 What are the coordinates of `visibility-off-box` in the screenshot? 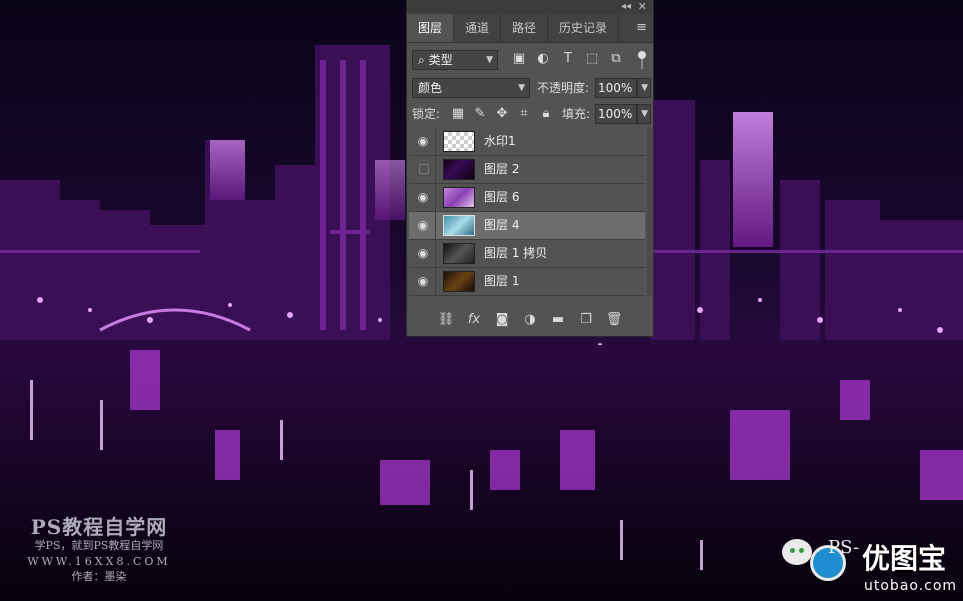 It's located at (424, 169).